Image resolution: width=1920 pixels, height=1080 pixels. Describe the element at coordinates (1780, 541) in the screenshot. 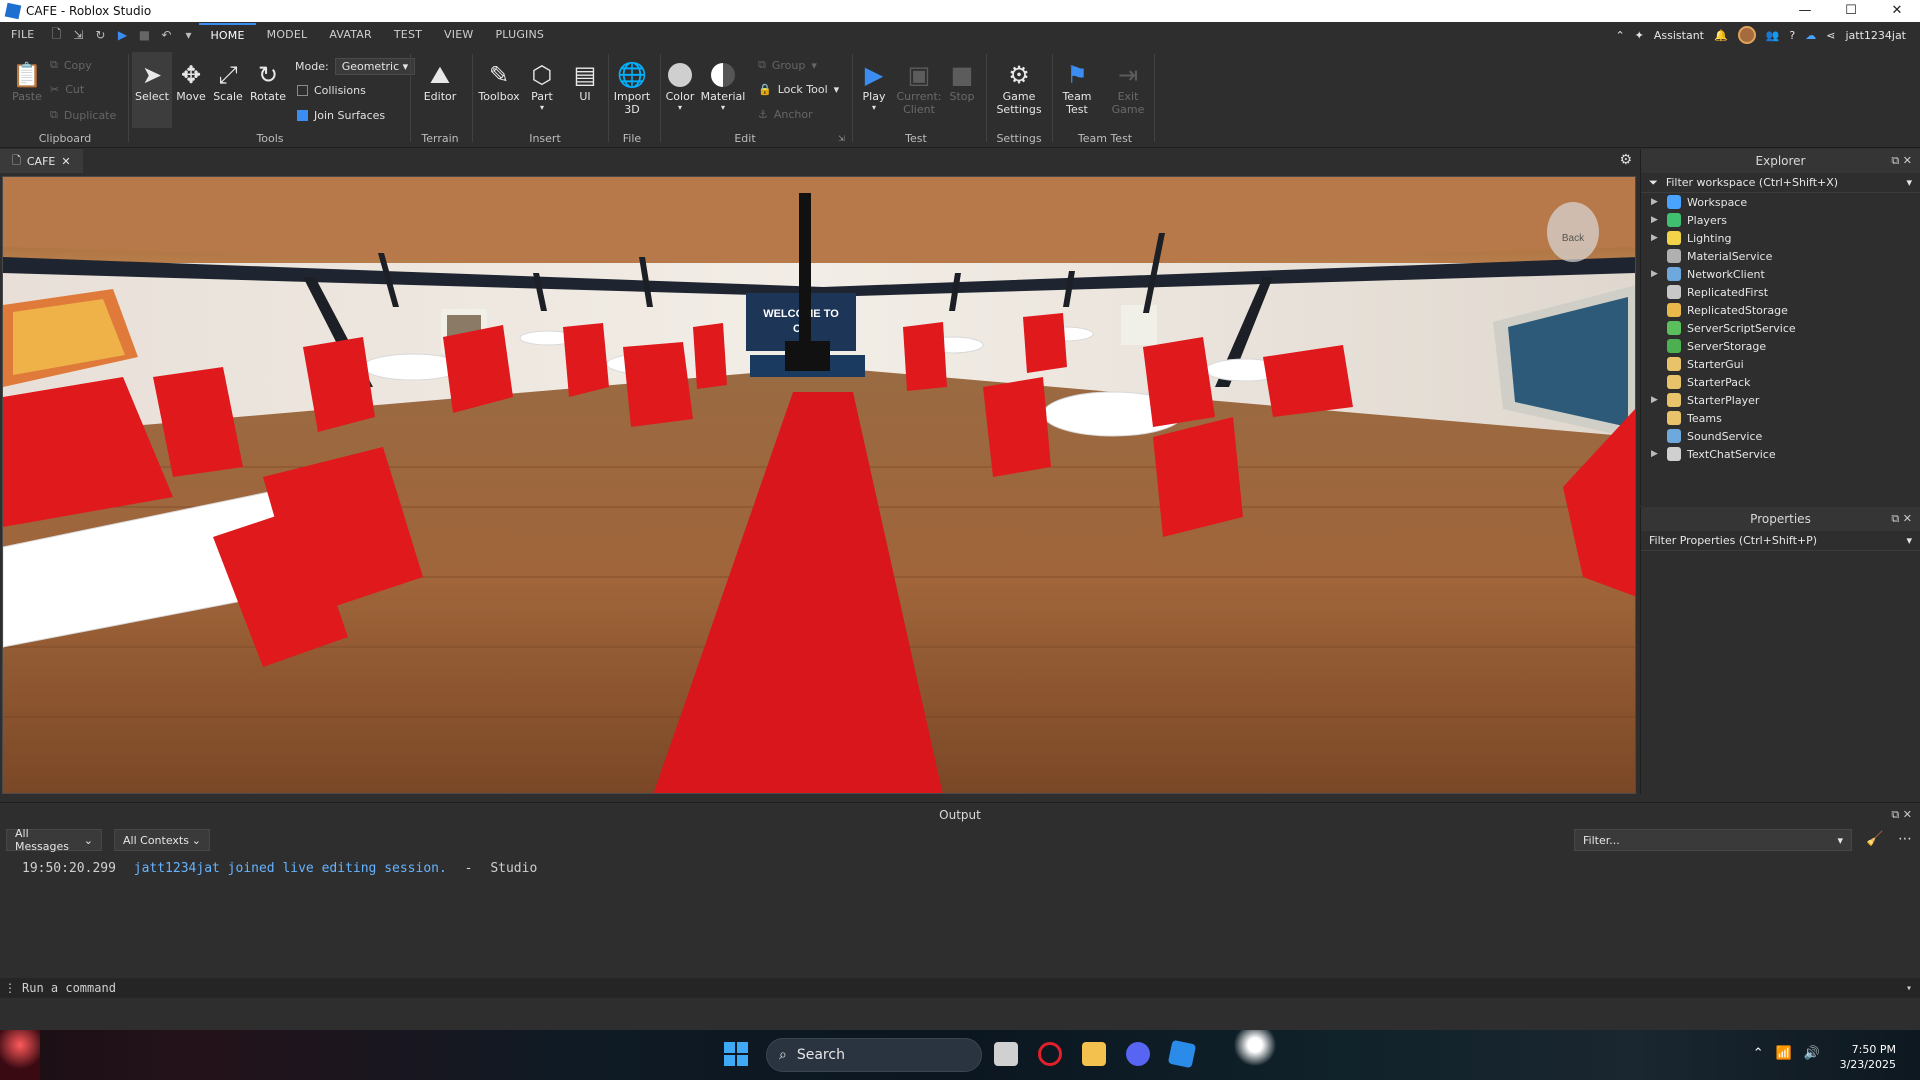

I see `properties-filter: Filter Properties (Ctrl+Shift+P) ▾` at that location.